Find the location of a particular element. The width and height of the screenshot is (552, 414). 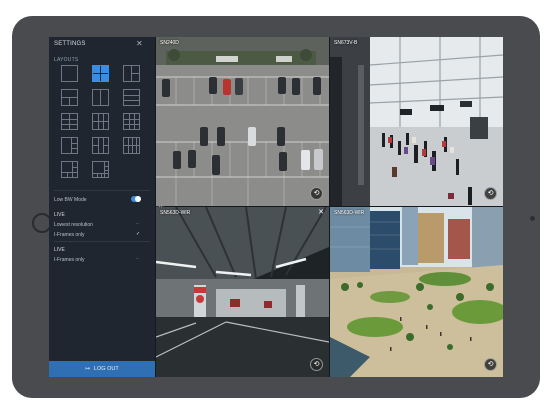

low-bw-mode-label: Low BW Mode is located at coordinates (70, 200).